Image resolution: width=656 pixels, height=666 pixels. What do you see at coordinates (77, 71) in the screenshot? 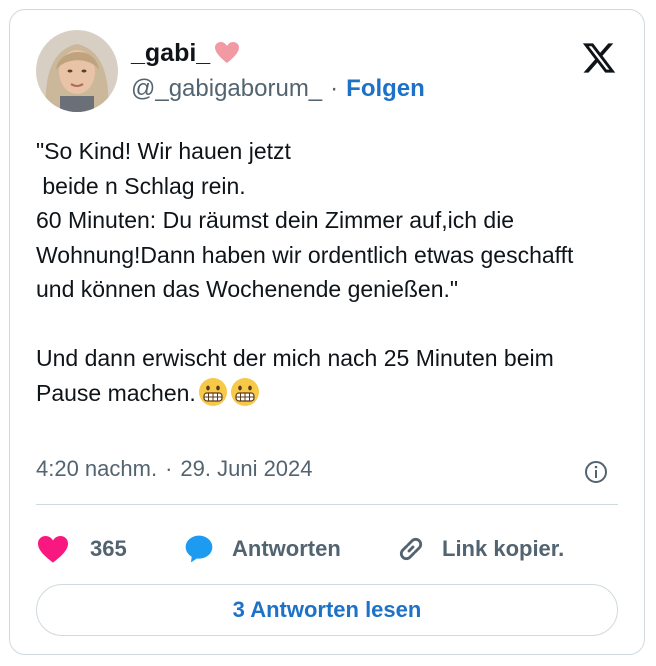
I see `avatar` at bounding box center [77, 71].